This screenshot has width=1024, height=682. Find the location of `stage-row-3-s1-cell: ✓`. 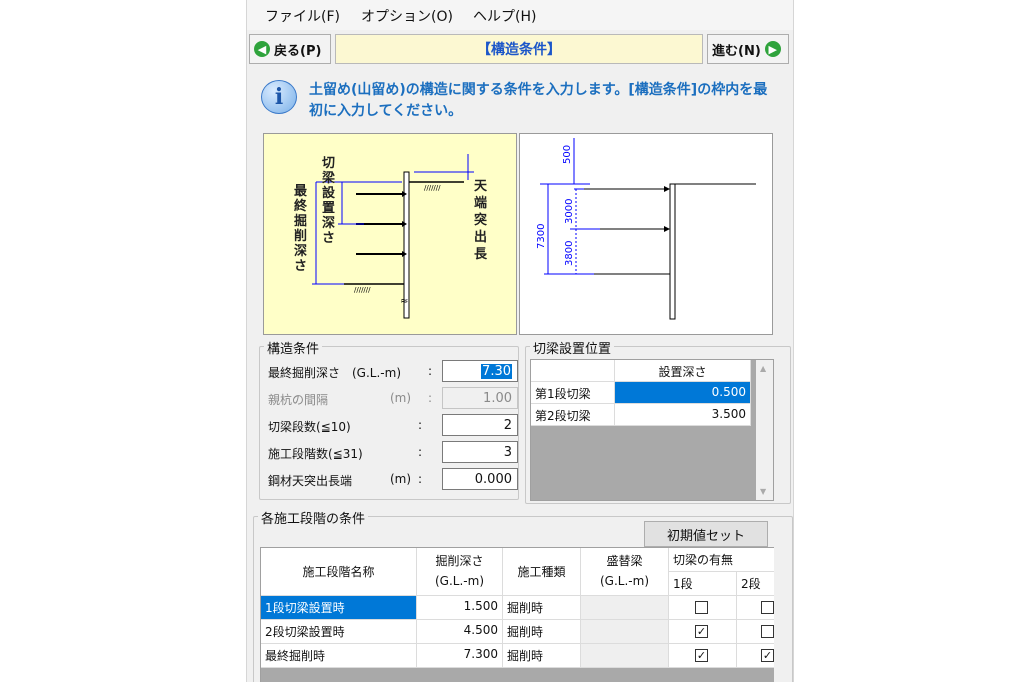

stage-row-3-s1-cell: ✓ is located at coordinates (703, 656).